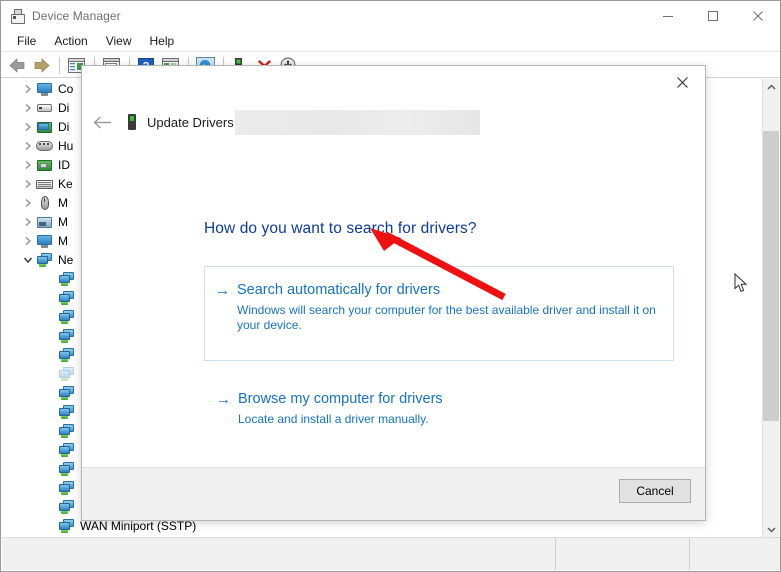  I want to click on window-controls, so click(712, 15).